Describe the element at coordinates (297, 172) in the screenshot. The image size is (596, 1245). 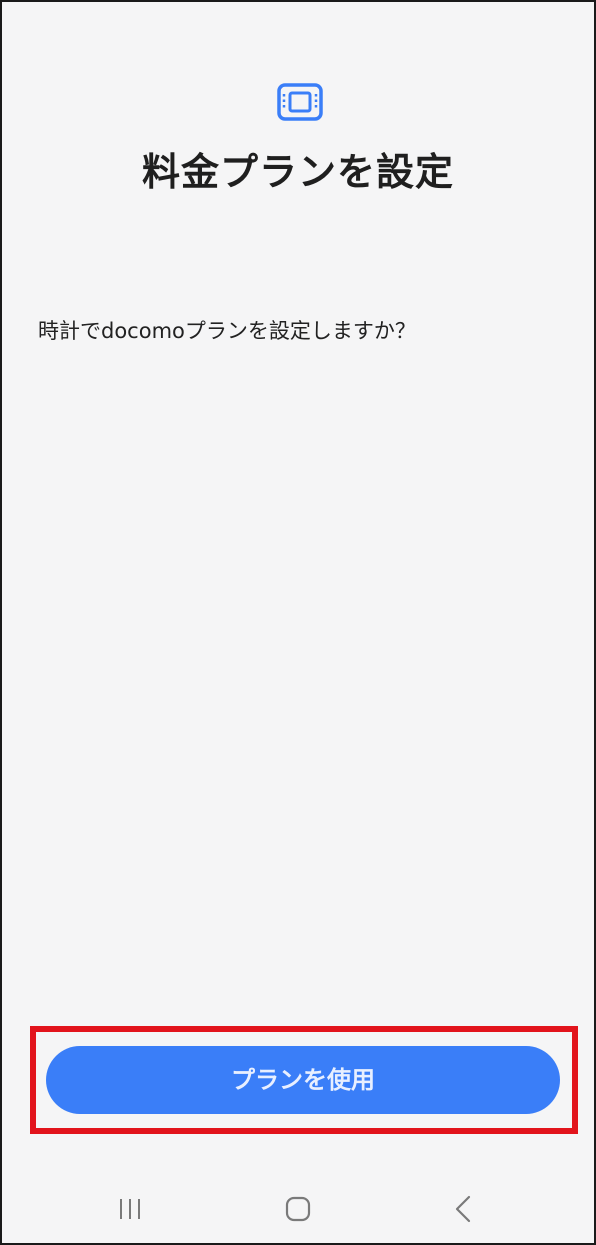
I see `page-title: 料金プランを設定` at that location.